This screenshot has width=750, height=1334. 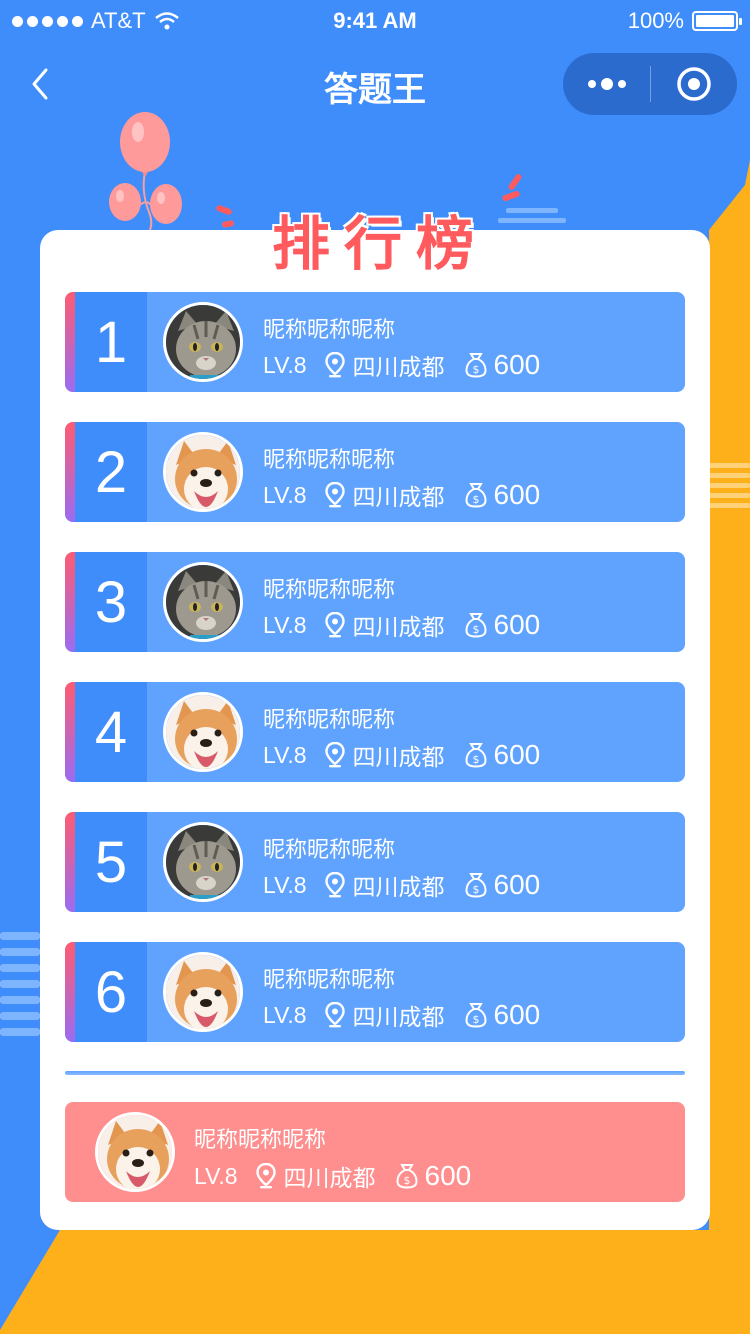 I want to click on ranking-row: 2 昵称昵称昵称 LV.8 四川成都 $600, so click(x=375, y=472).